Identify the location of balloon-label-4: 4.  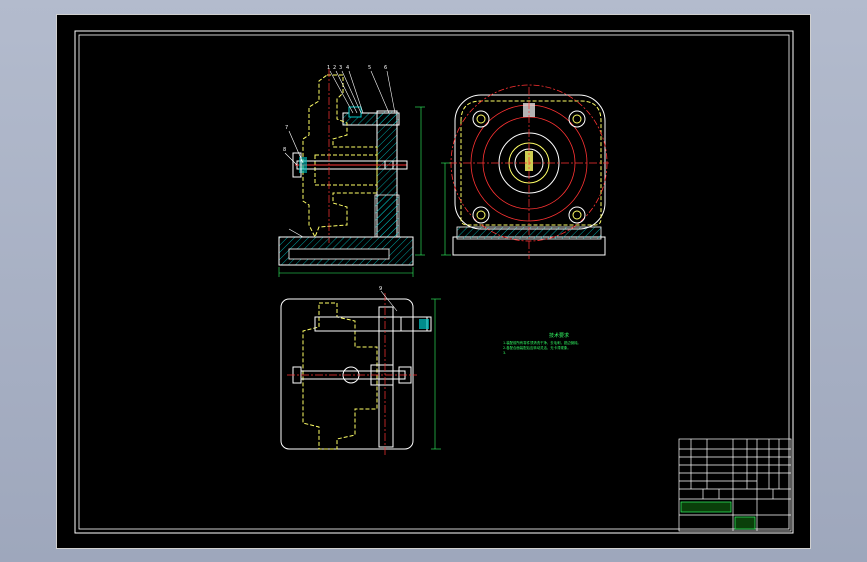
(347, 68).